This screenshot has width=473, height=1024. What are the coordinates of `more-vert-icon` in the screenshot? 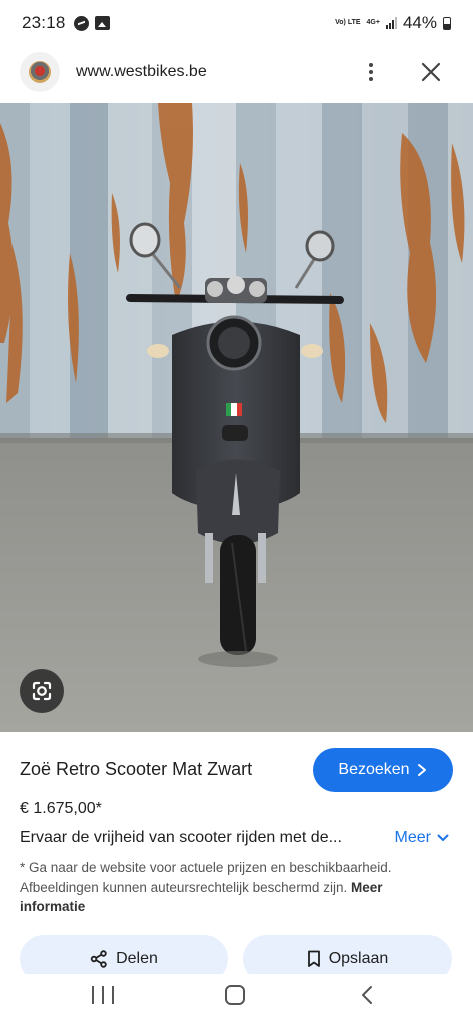 It's located at (371, 72).